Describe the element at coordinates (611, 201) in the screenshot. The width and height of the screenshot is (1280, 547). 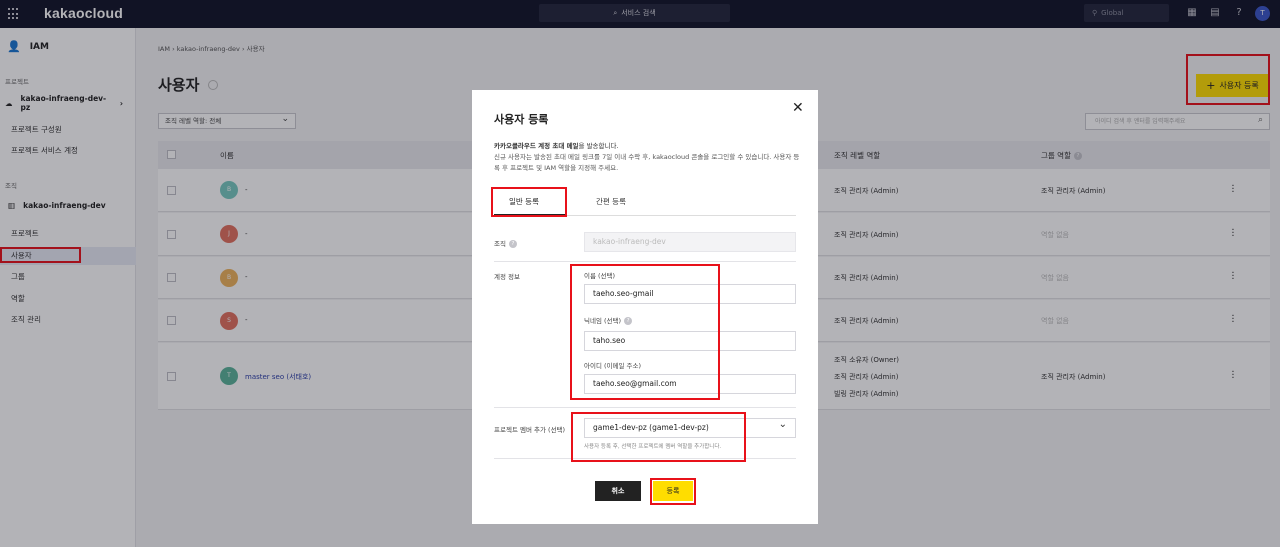
I see `tab-simple: 간편 등록` at that location.